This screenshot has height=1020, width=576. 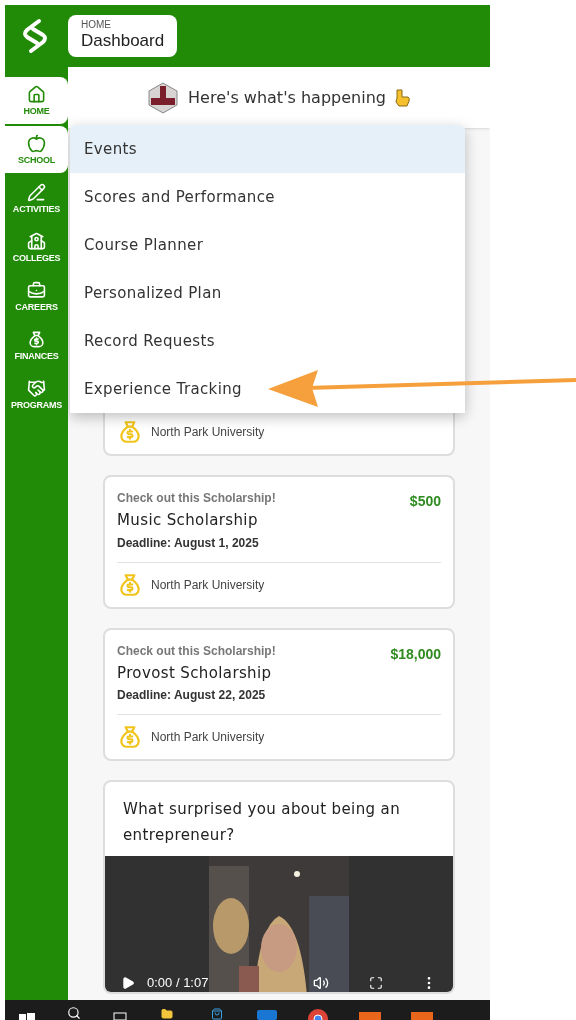 I want to click on menu-item: Experience Tracking, so click(x=267, y=389).